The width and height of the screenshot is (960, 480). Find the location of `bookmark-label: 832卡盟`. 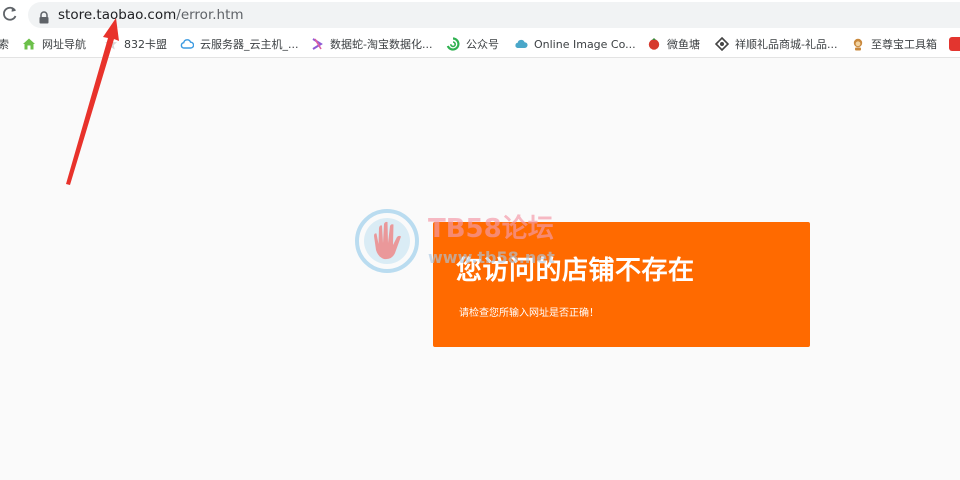

bookmark-label: 832卡盟 is located at coordinates (145, 44).